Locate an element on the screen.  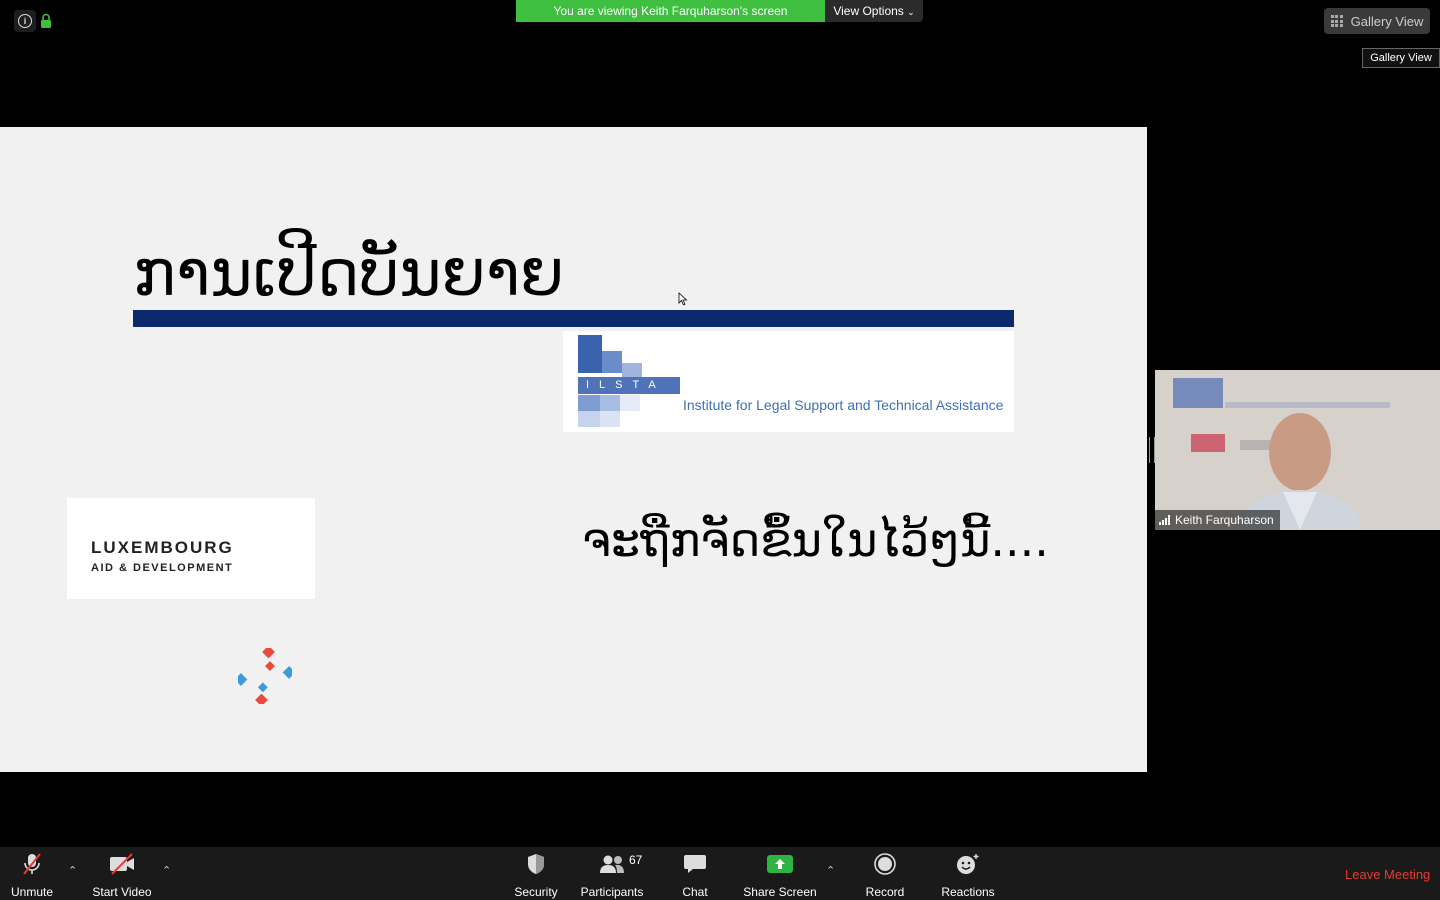
record-button: Record is located at coordinates (885, 875).